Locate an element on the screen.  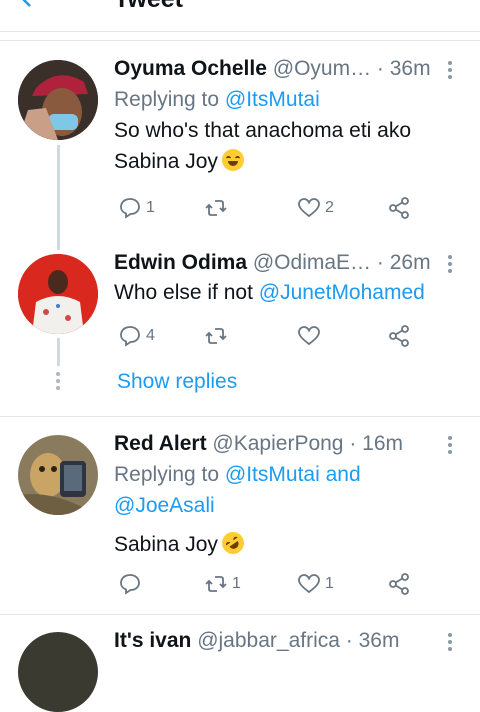
tweet-header: It's ivan @jabbar_africa · 36m is located at coordinates (256, 641).